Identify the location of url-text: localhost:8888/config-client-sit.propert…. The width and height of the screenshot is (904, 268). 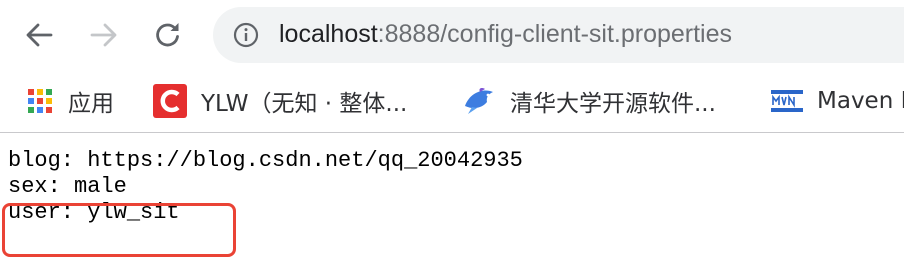
(505, 34).